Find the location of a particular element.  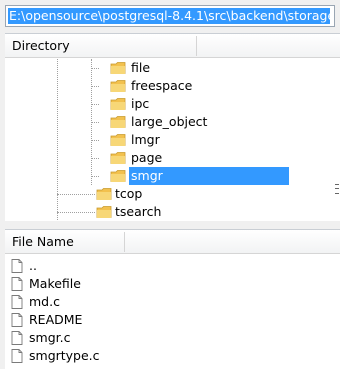

file-name: md.c is located at coordinates (44, 301).